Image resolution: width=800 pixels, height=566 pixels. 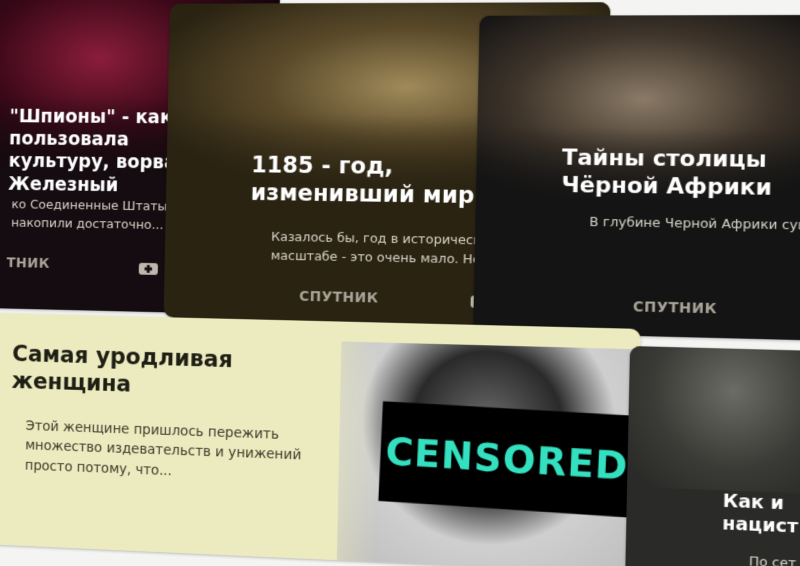 I want to click on card-title: Тайны столицы Чёрной Африки, so click(x=680, y=174).